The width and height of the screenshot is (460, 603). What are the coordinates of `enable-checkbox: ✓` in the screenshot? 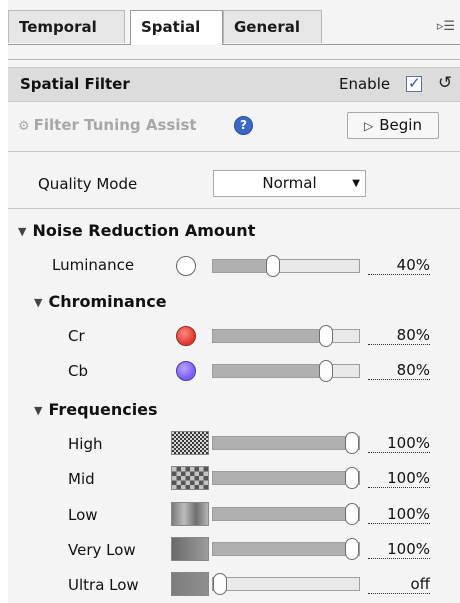 It's located at (414, 83).